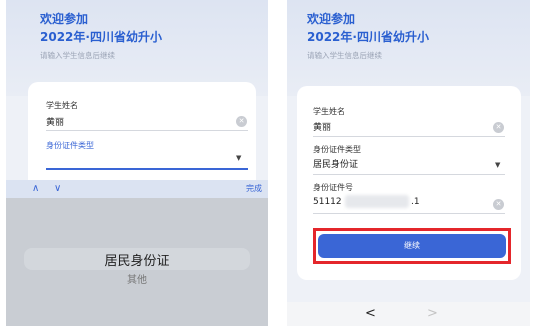 This screenshot has width=537, height=326. I want to click on picker-option-selected: 居民身份证, so click(137, 259).